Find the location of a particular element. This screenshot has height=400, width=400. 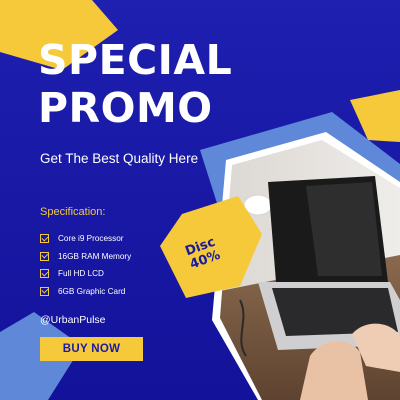

spec-item-label: Full HD LCD is located at coordinates (81, 274).